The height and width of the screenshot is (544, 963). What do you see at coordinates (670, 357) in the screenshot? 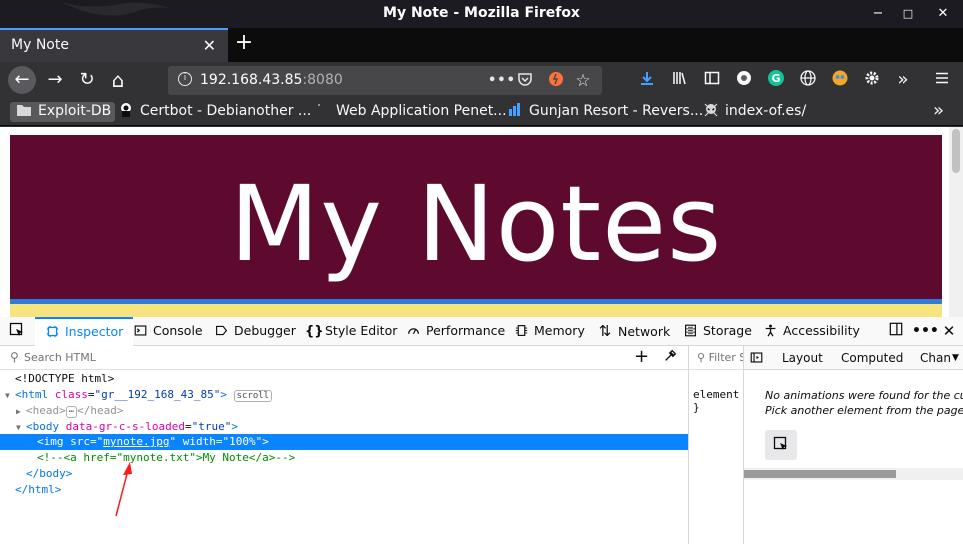
I see `eyedropper-icon` at bounding box center [670, 357].